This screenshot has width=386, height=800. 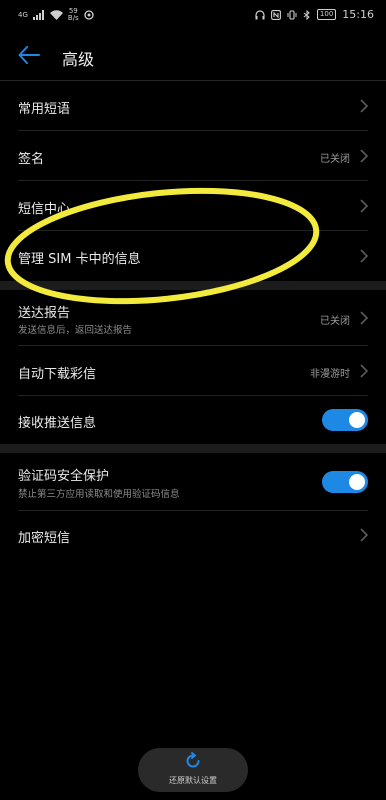 What do you see at coordinates (23, 14) in the screenshot?
I see `network-type: 4G` at bounding box center [23, 14].